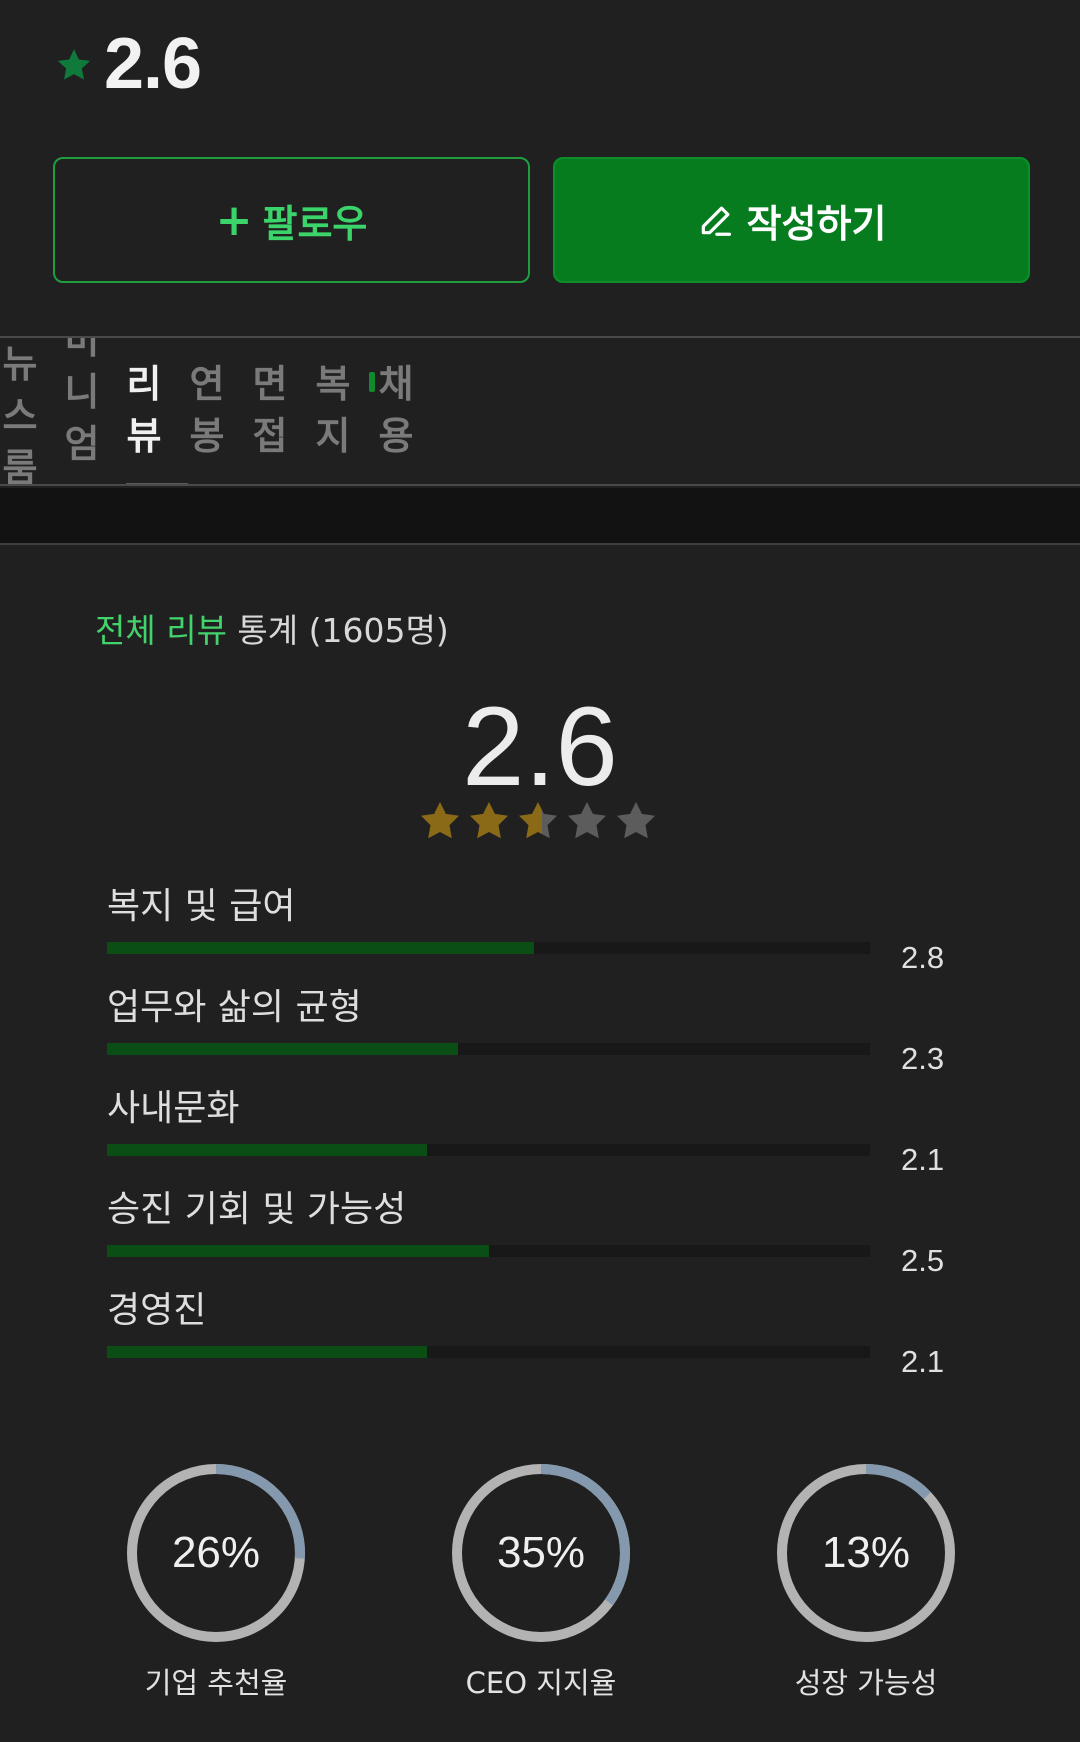  Describe the element at coordinates (257, 1209) in the screenshot. I see `category-label: 승진 기회 및 가능성` at that location.